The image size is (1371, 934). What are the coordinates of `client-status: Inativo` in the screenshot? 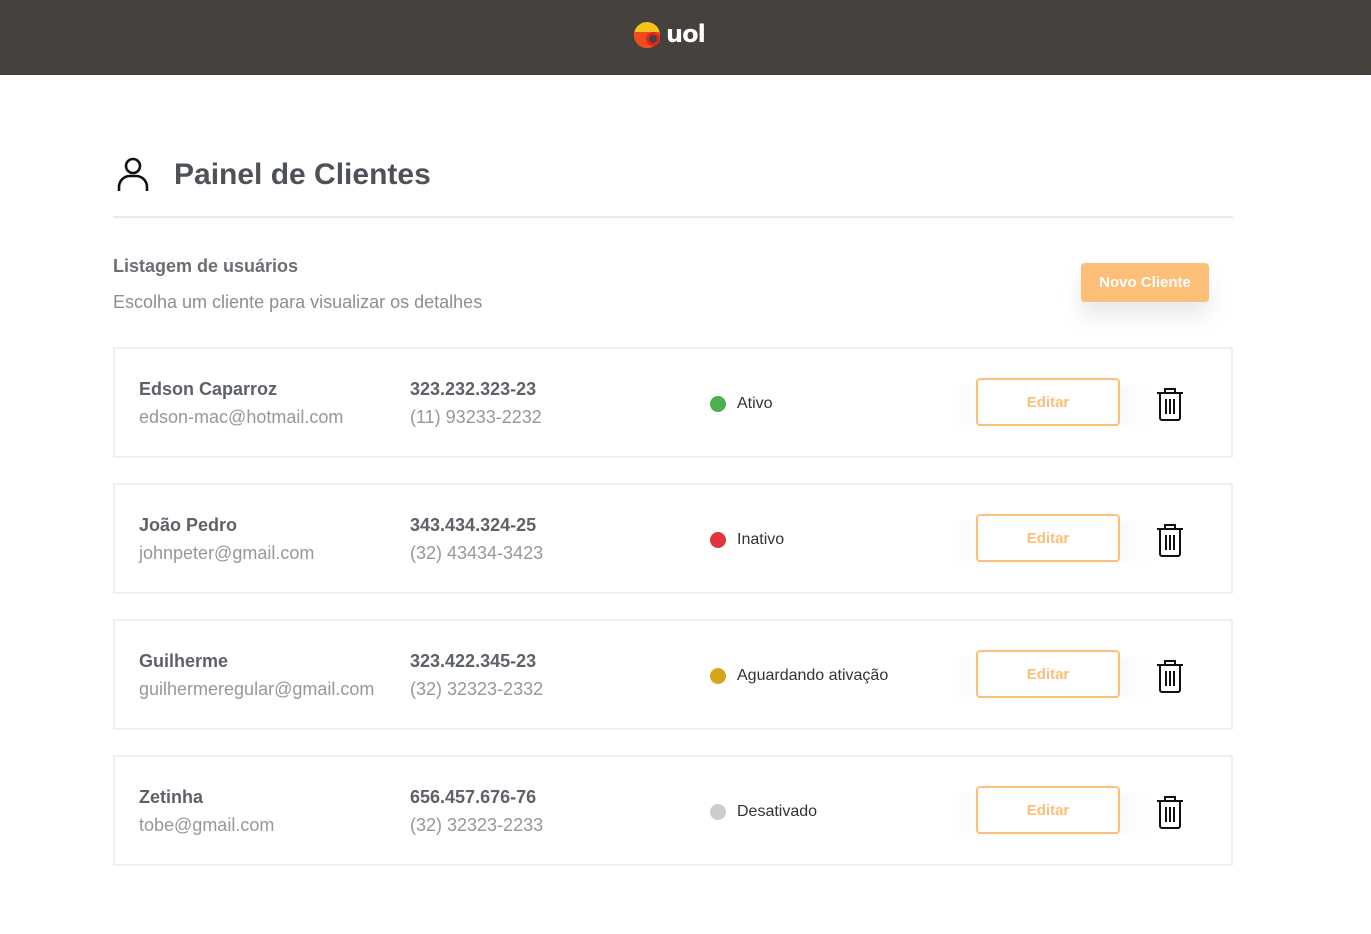 It's located at (761, 539).